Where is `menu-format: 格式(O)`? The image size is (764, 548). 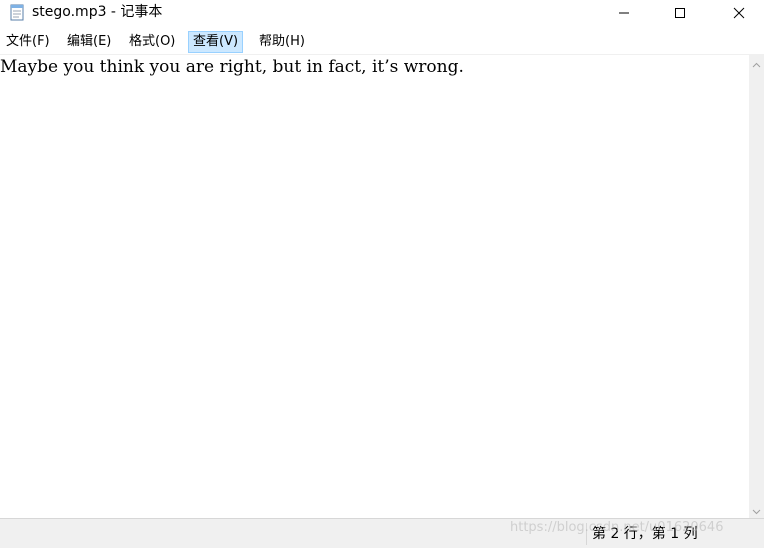 menu-format: 格式(O) is located at coordinates (152, 42).